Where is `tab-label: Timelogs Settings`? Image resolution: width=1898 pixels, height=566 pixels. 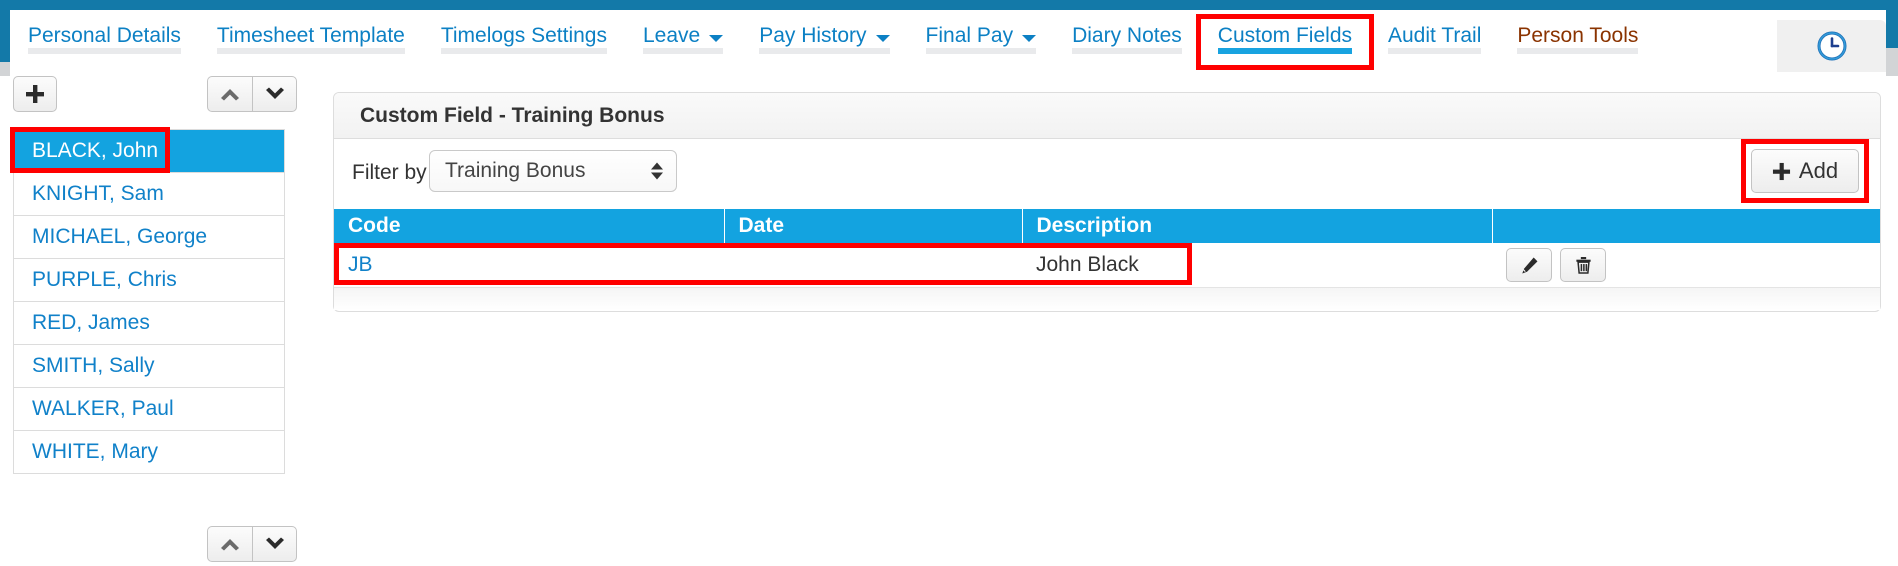 tab-label: Timelogs Settings is located at coordinates (523, 35).